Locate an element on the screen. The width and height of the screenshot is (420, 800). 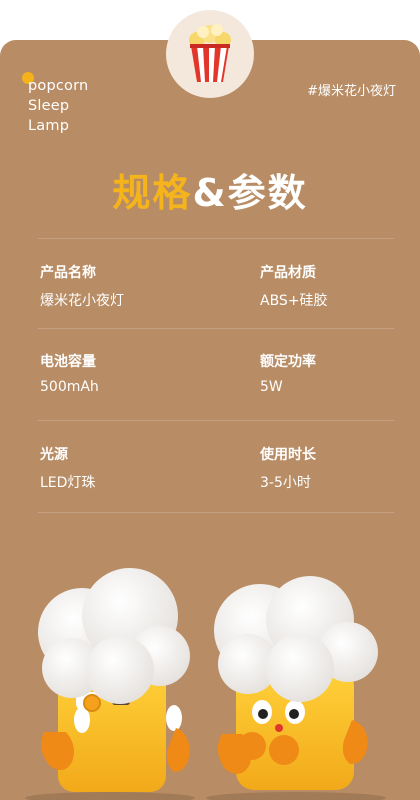
brand-line-1: popcorn is located at coordinates (58, 86).